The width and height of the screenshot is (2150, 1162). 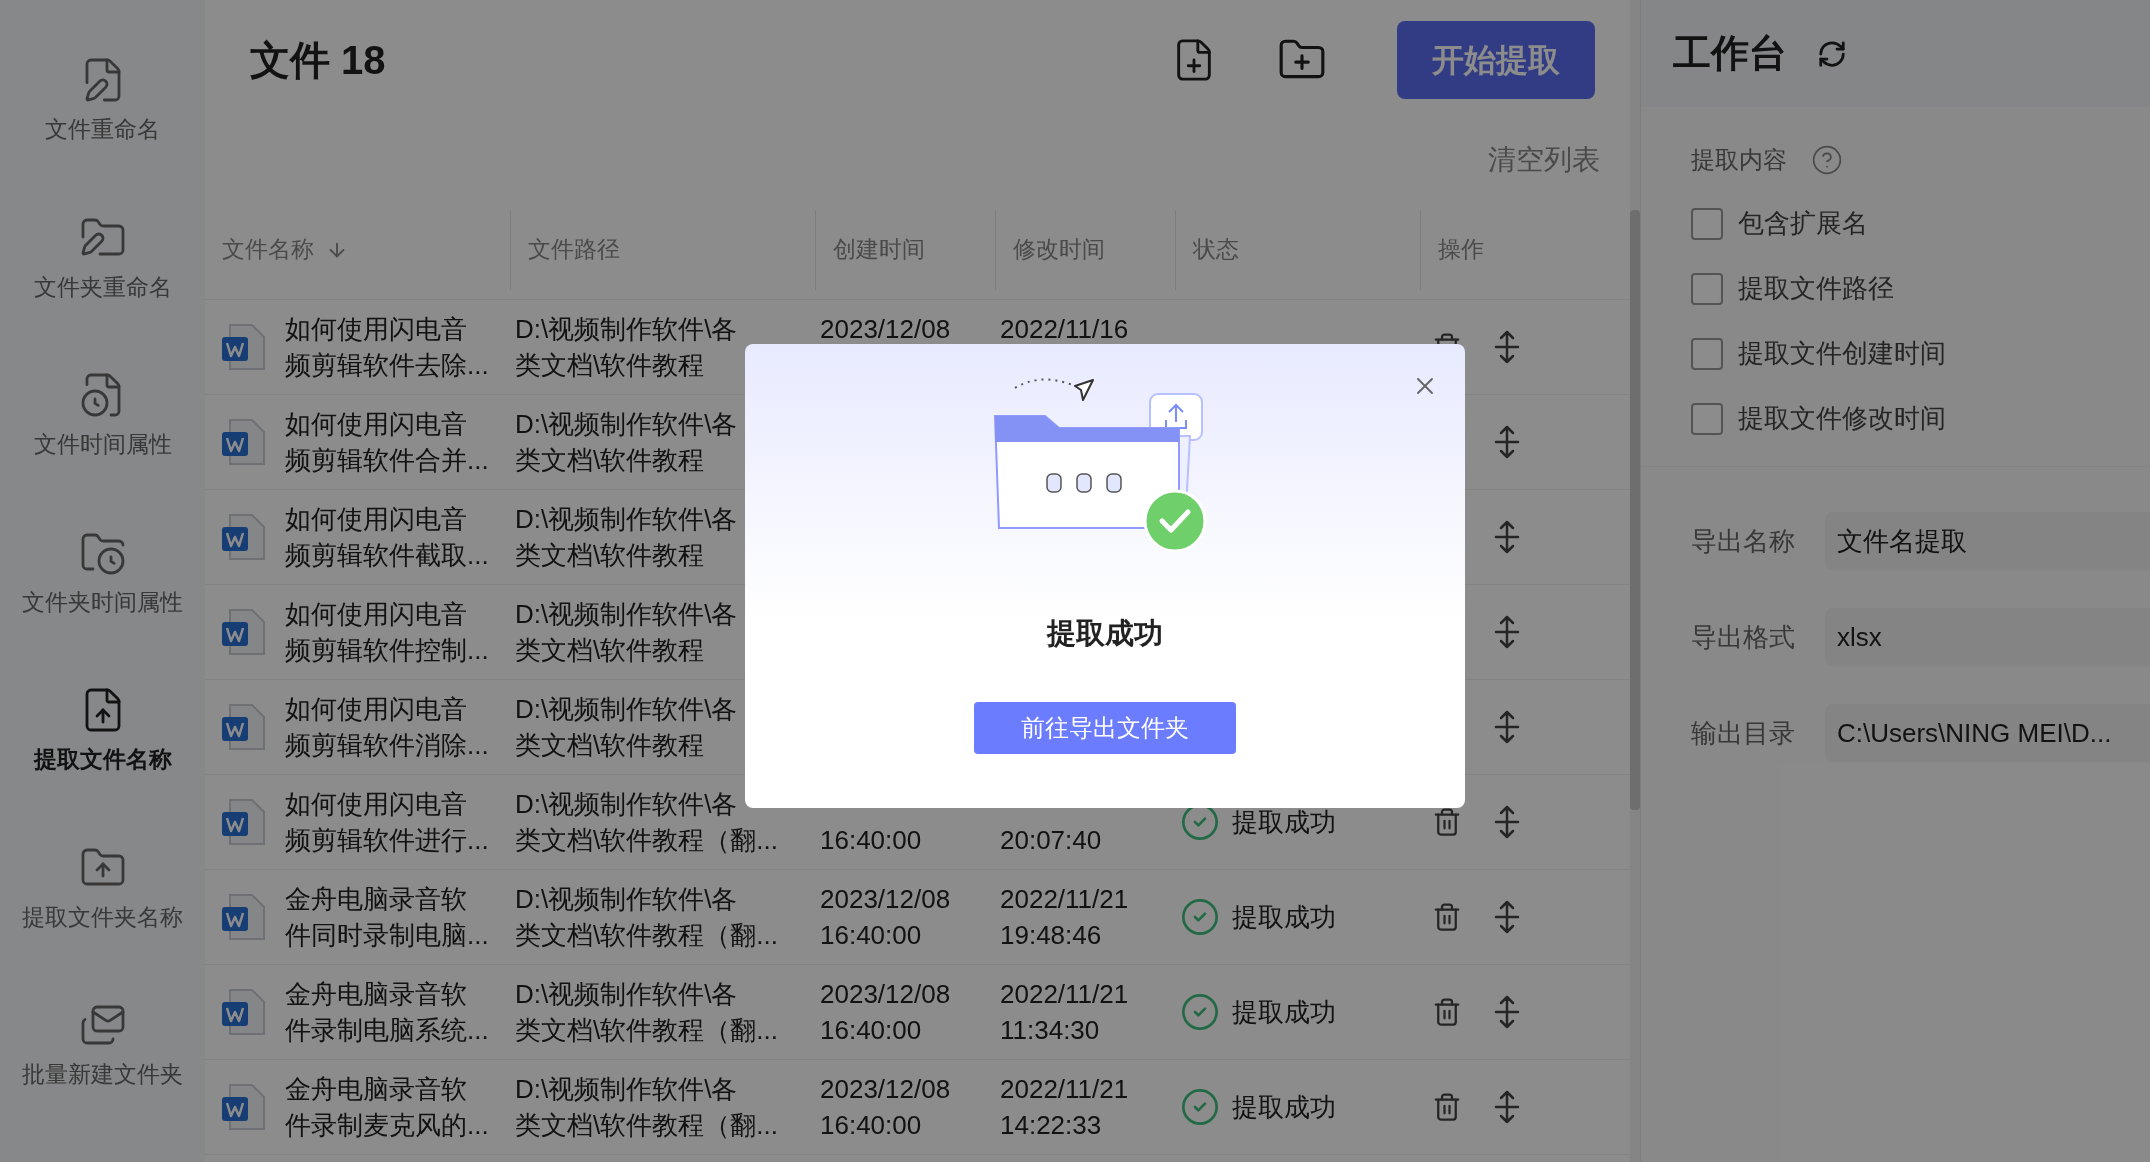 I want to click on checkbox-label: 包含扩展名, so click(x=1803, y=223).